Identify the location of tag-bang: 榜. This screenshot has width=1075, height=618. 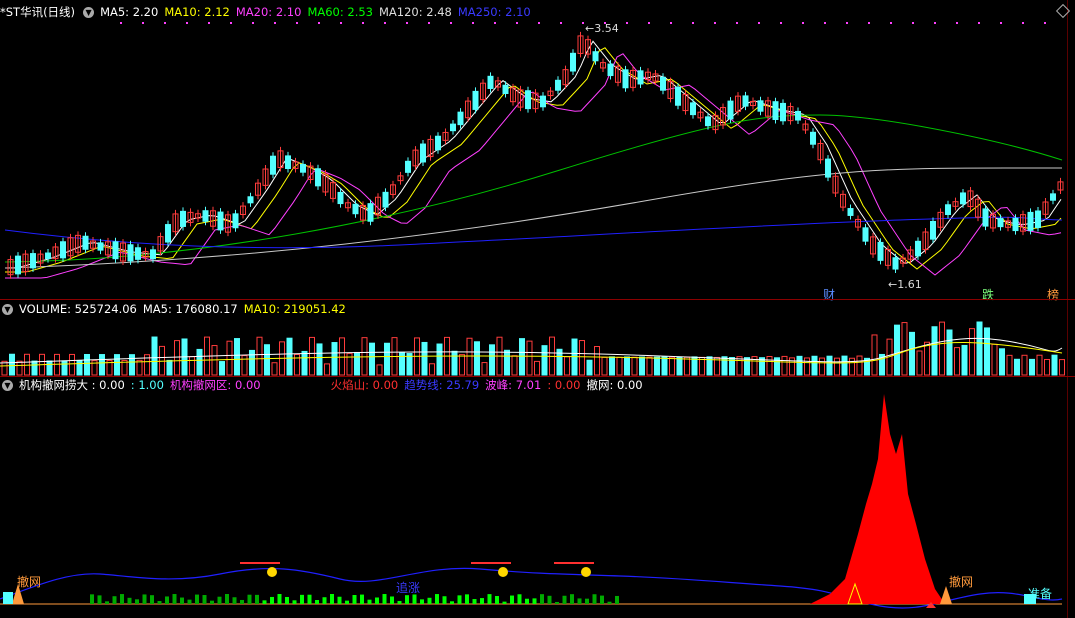
(1053, 294).